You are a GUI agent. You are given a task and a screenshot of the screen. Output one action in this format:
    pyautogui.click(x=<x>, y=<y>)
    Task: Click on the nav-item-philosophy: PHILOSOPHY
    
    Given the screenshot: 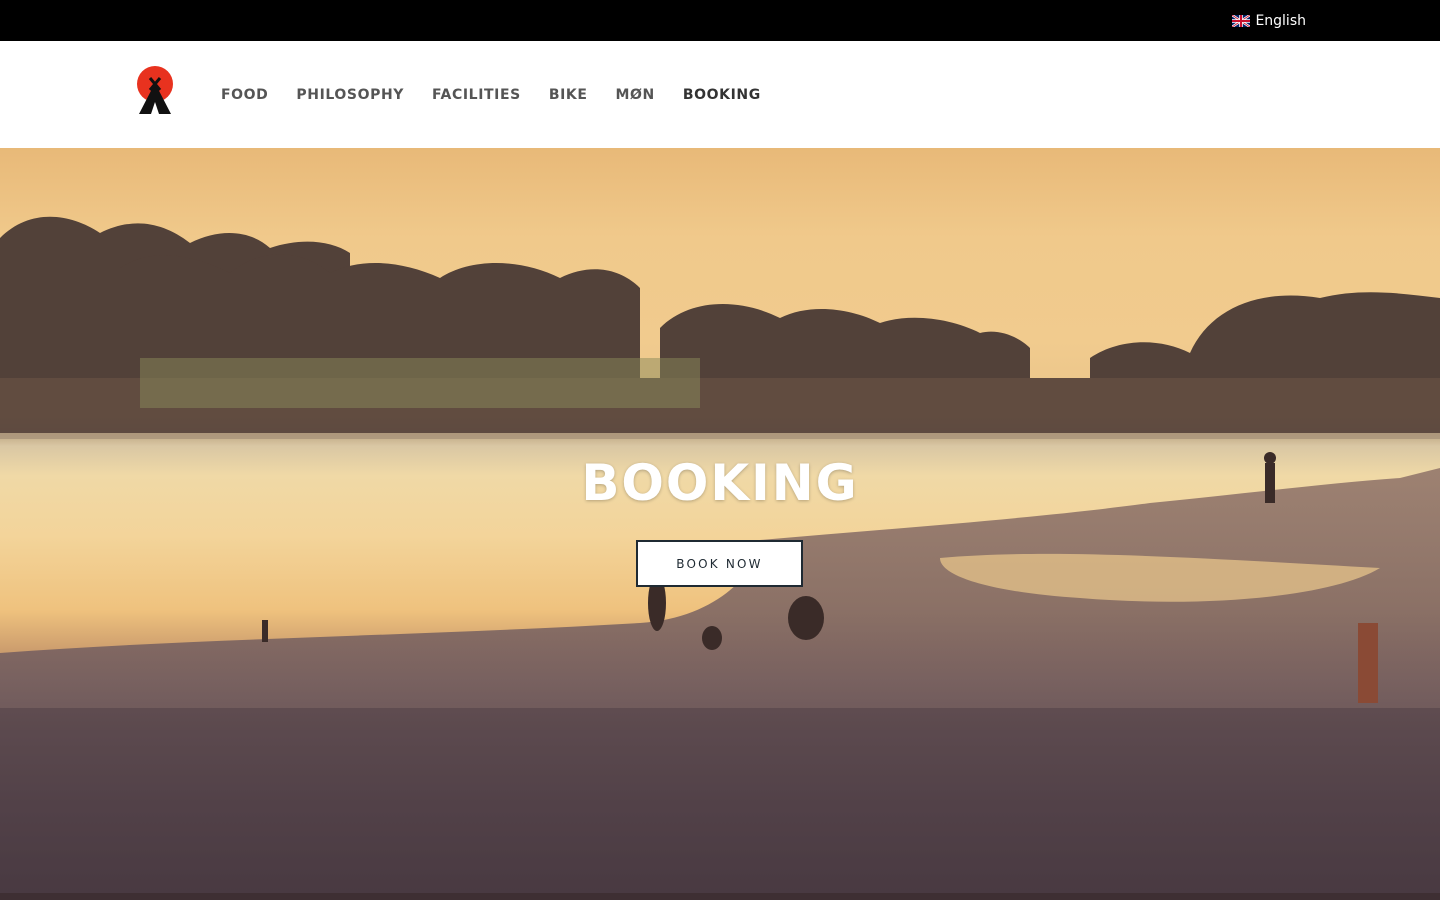 What is the action you would take?
    pyautogui.click(x=350, y=95)
    